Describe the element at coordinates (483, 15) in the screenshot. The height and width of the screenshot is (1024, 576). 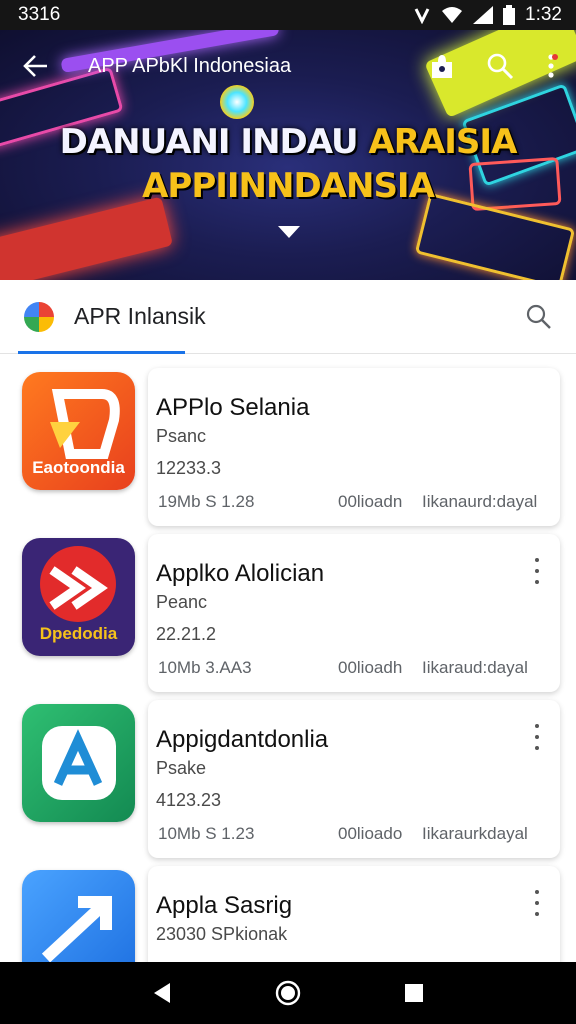
I see `signal-icon` at that location.